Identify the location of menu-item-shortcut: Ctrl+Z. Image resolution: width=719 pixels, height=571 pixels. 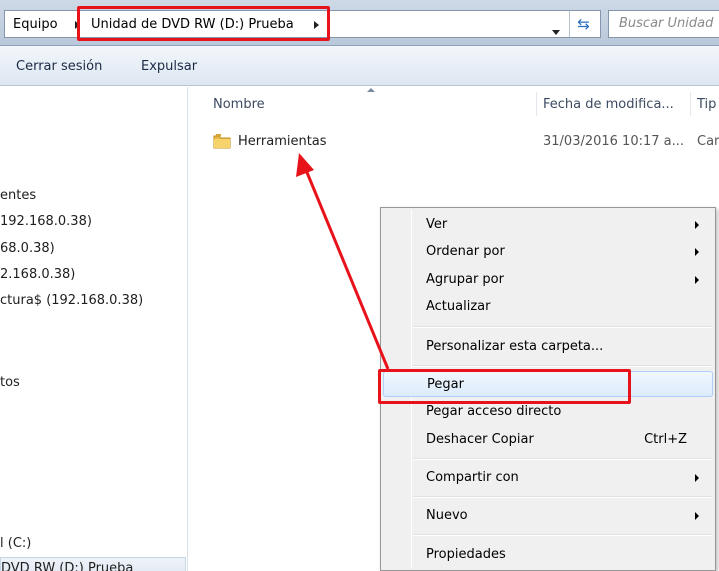
(665, 439).